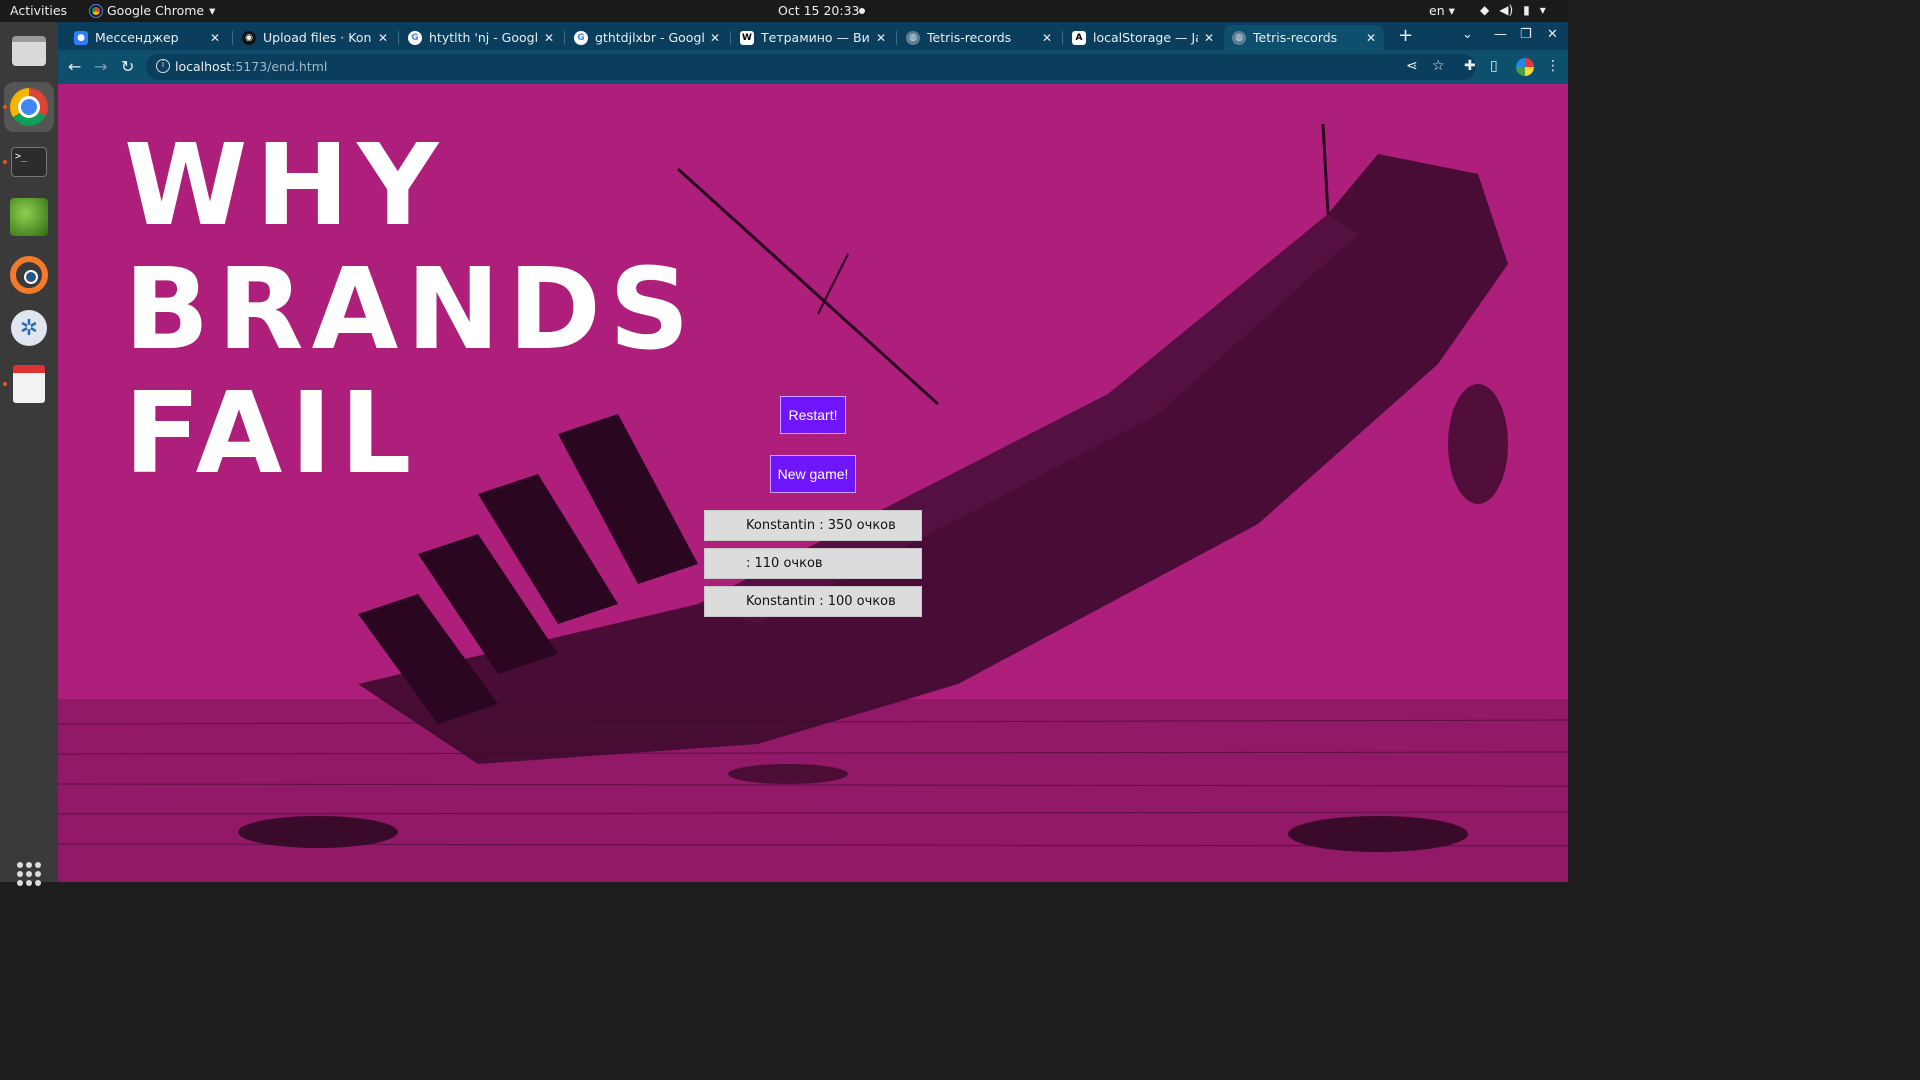  I want to click on document-viewer-icon, so click(29, 384).